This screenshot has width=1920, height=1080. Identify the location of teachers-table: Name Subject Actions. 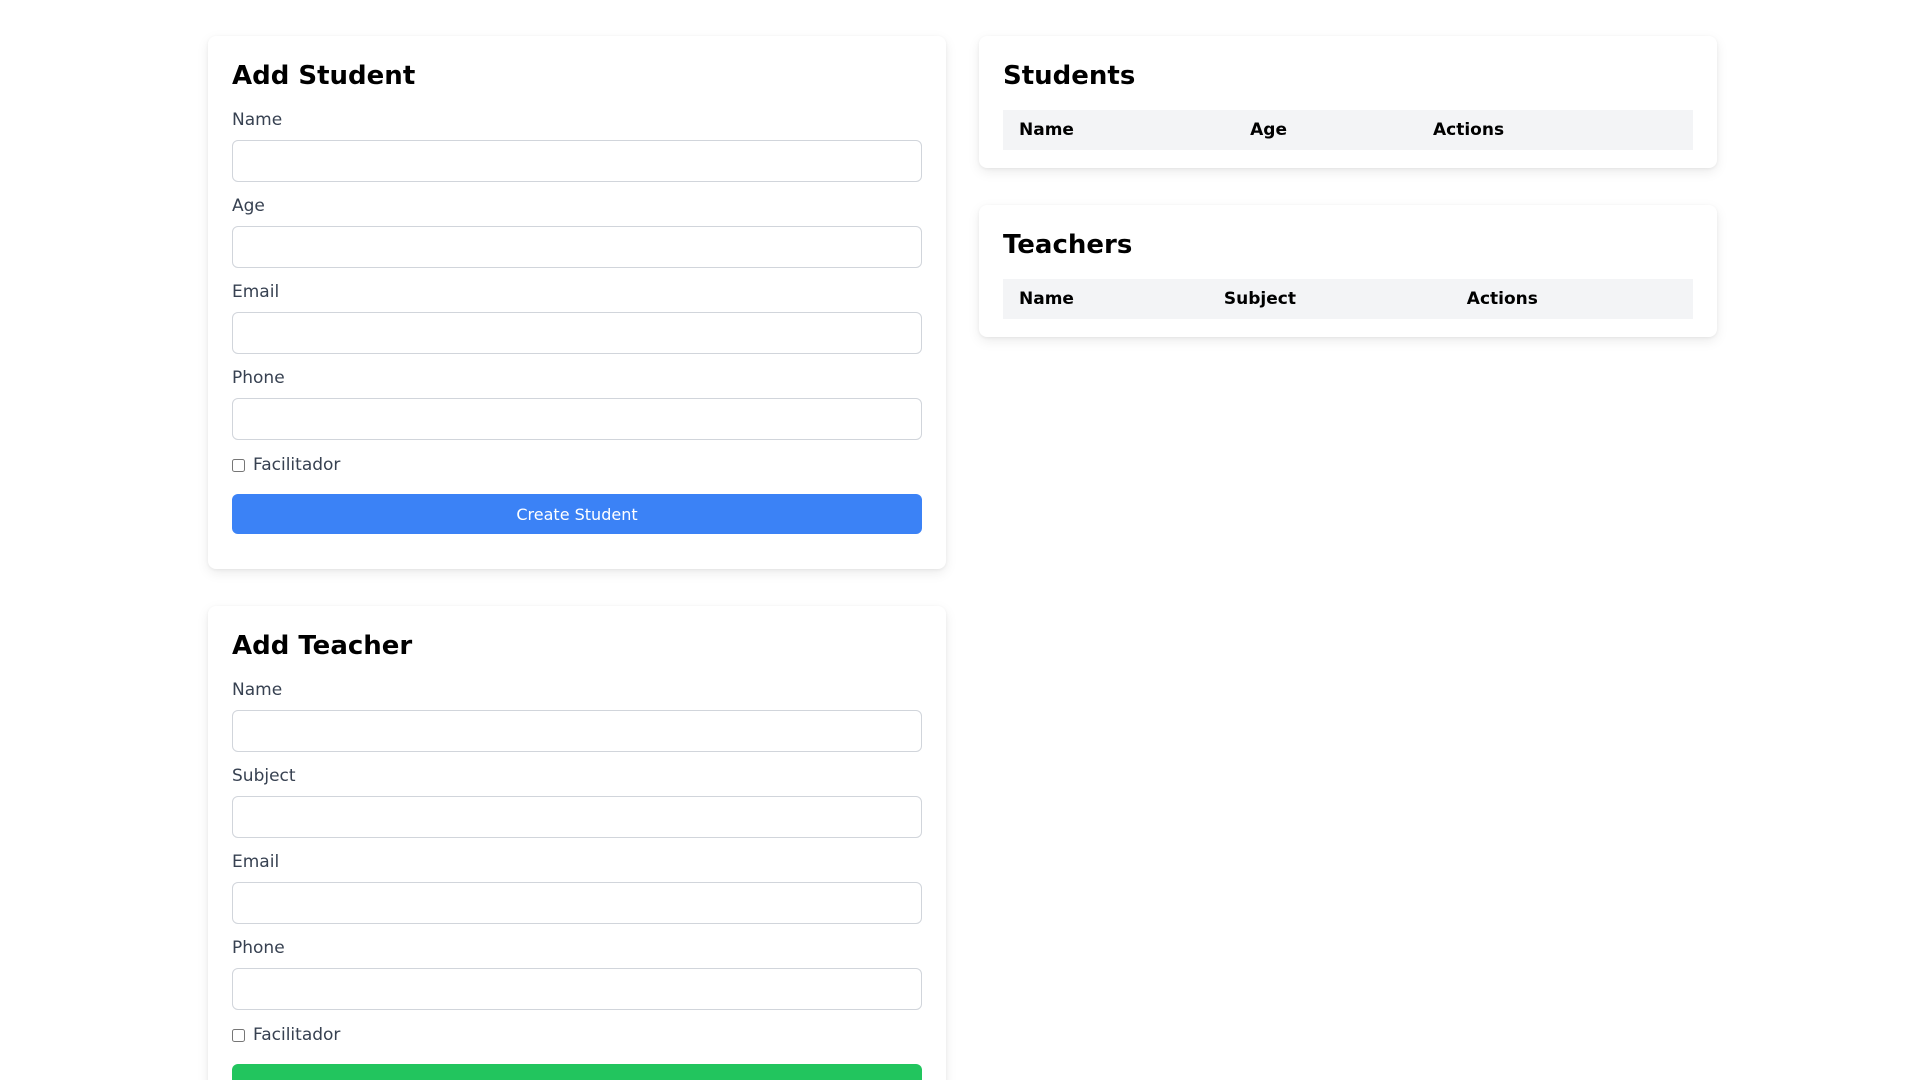
(1348, 299).